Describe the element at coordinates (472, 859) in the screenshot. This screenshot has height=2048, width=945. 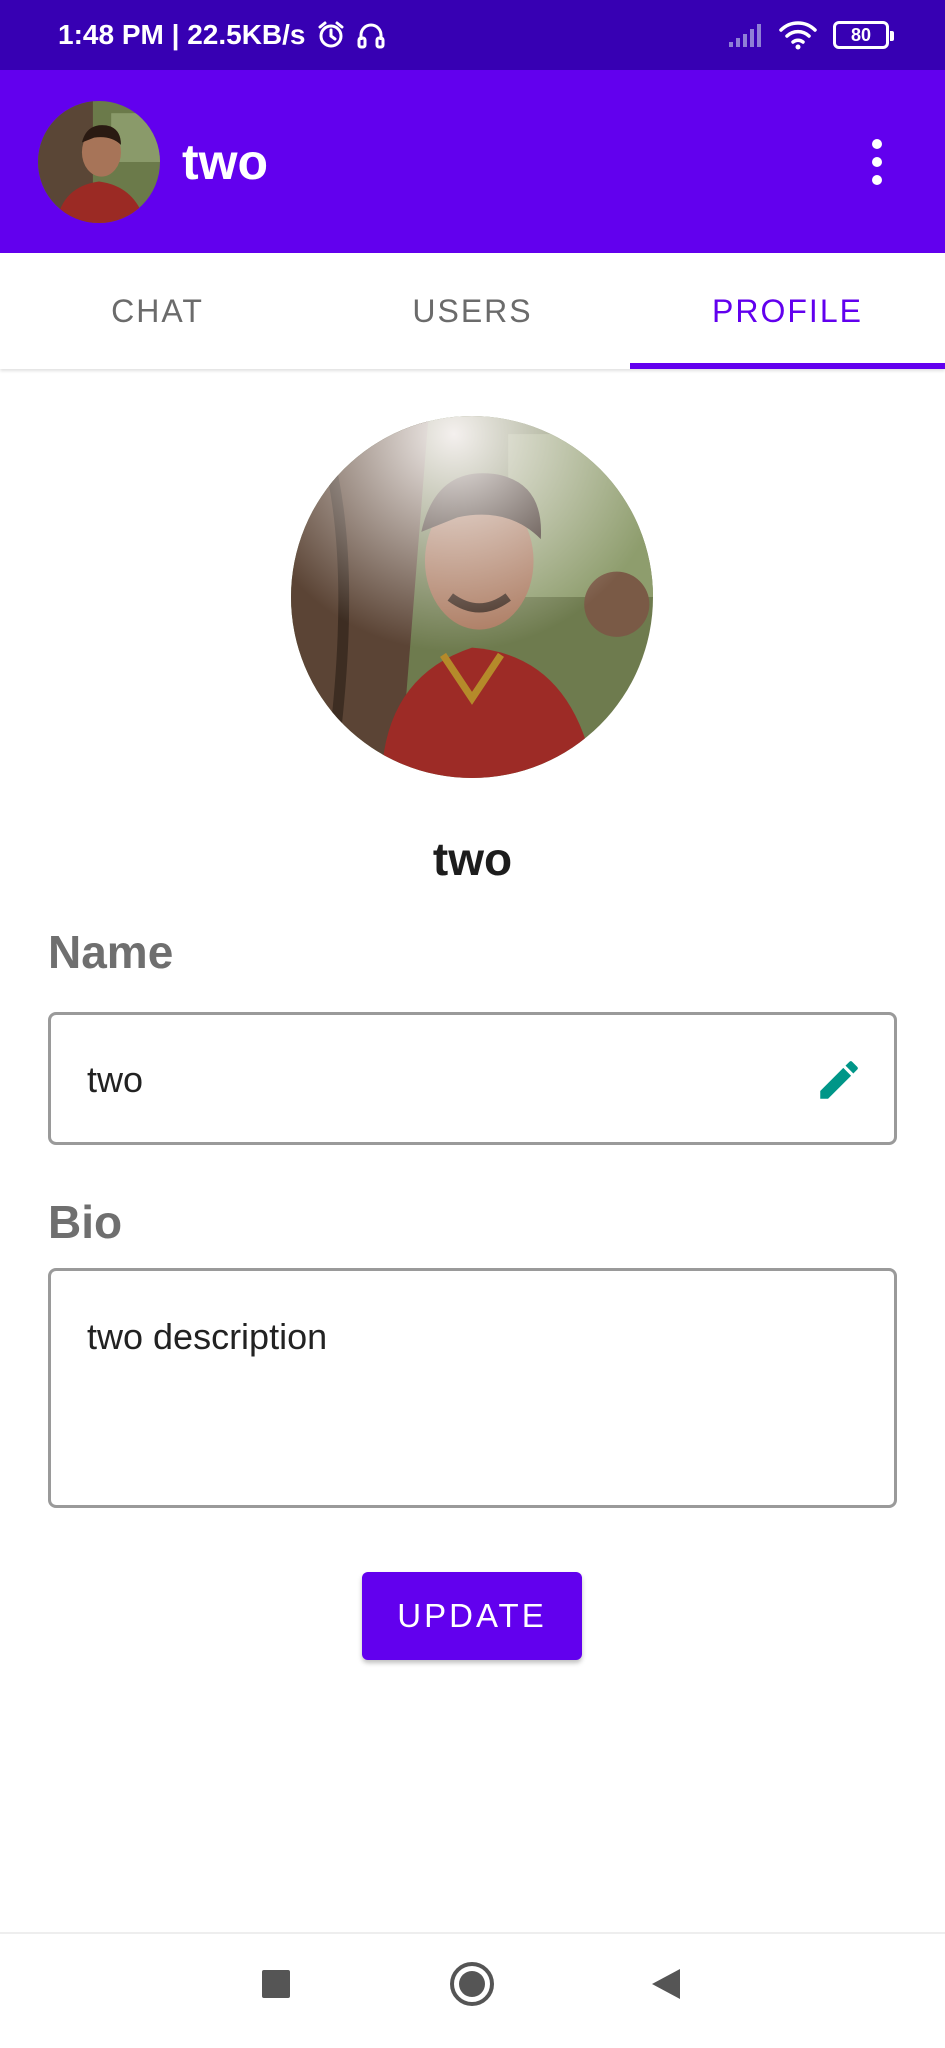
I see `profile-display-name: two` at that location.